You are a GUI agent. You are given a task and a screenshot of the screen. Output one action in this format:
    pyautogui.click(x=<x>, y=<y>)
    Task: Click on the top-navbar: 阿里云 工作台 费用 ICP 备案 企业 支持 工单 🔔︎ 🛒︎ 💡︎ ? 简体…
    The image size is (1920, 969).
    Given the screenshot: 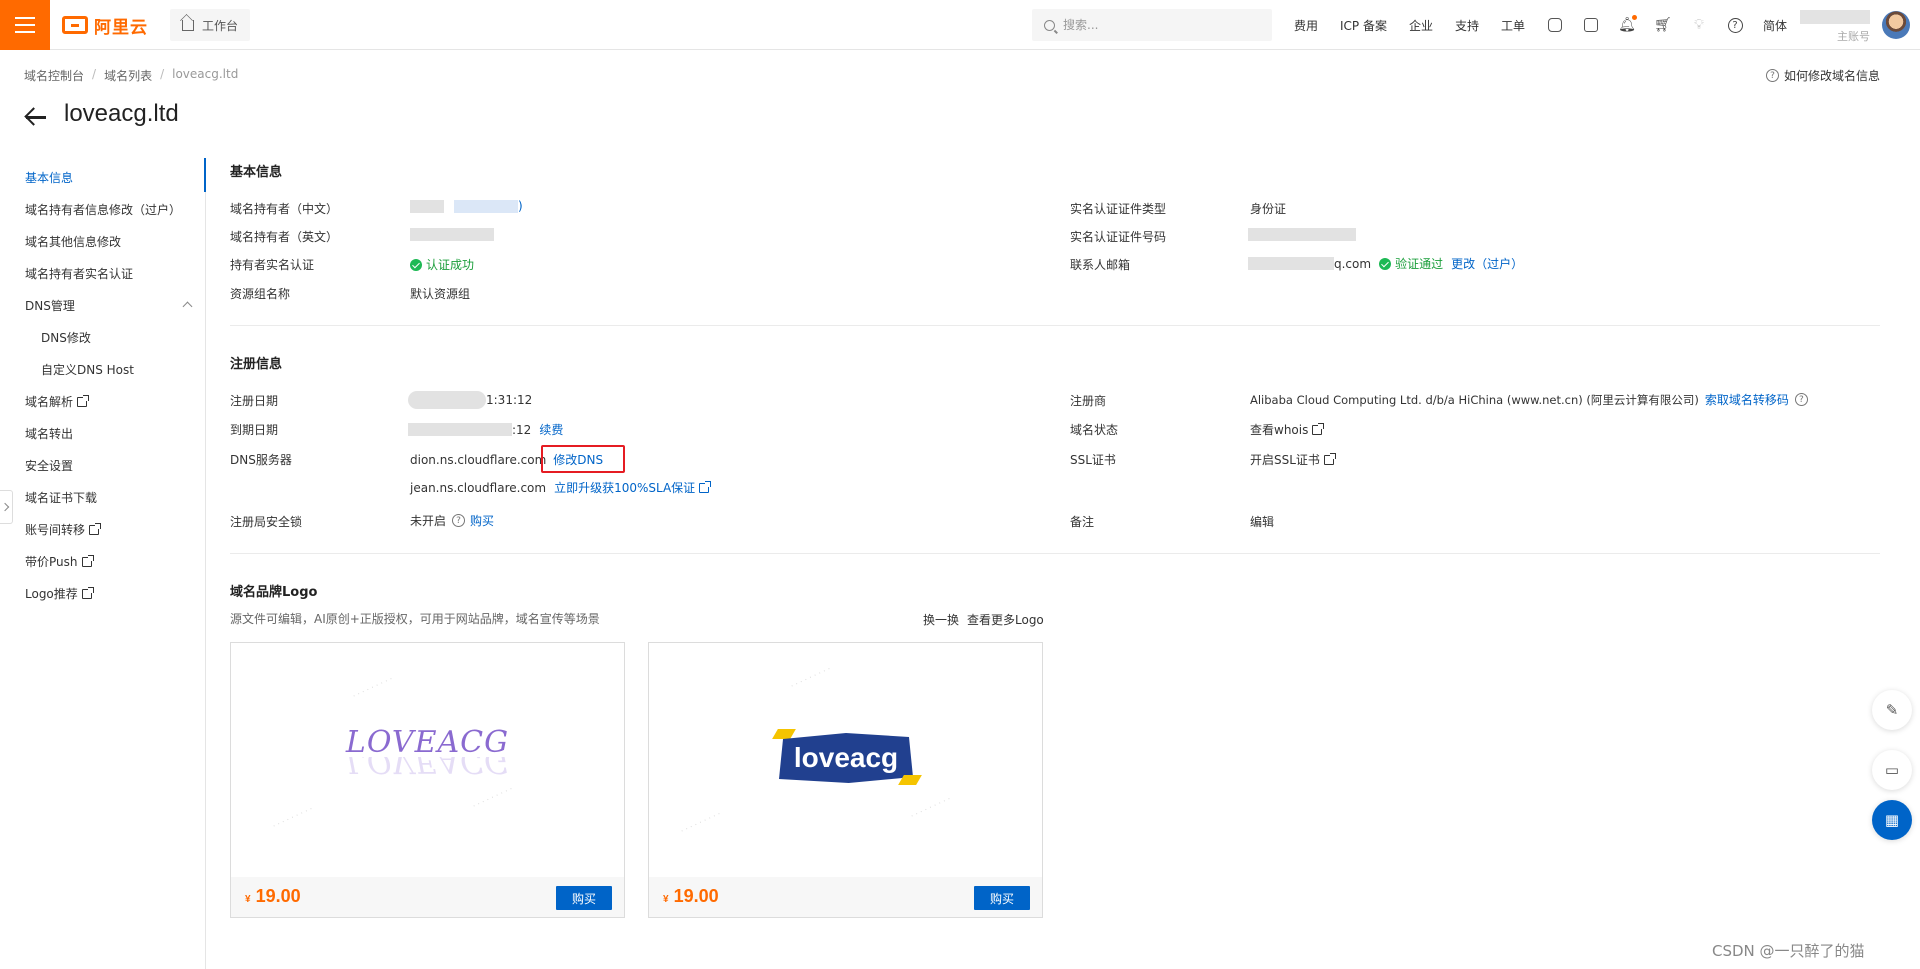 What is the action you would take?
    pyautogui.click(x=960, y=25)
    